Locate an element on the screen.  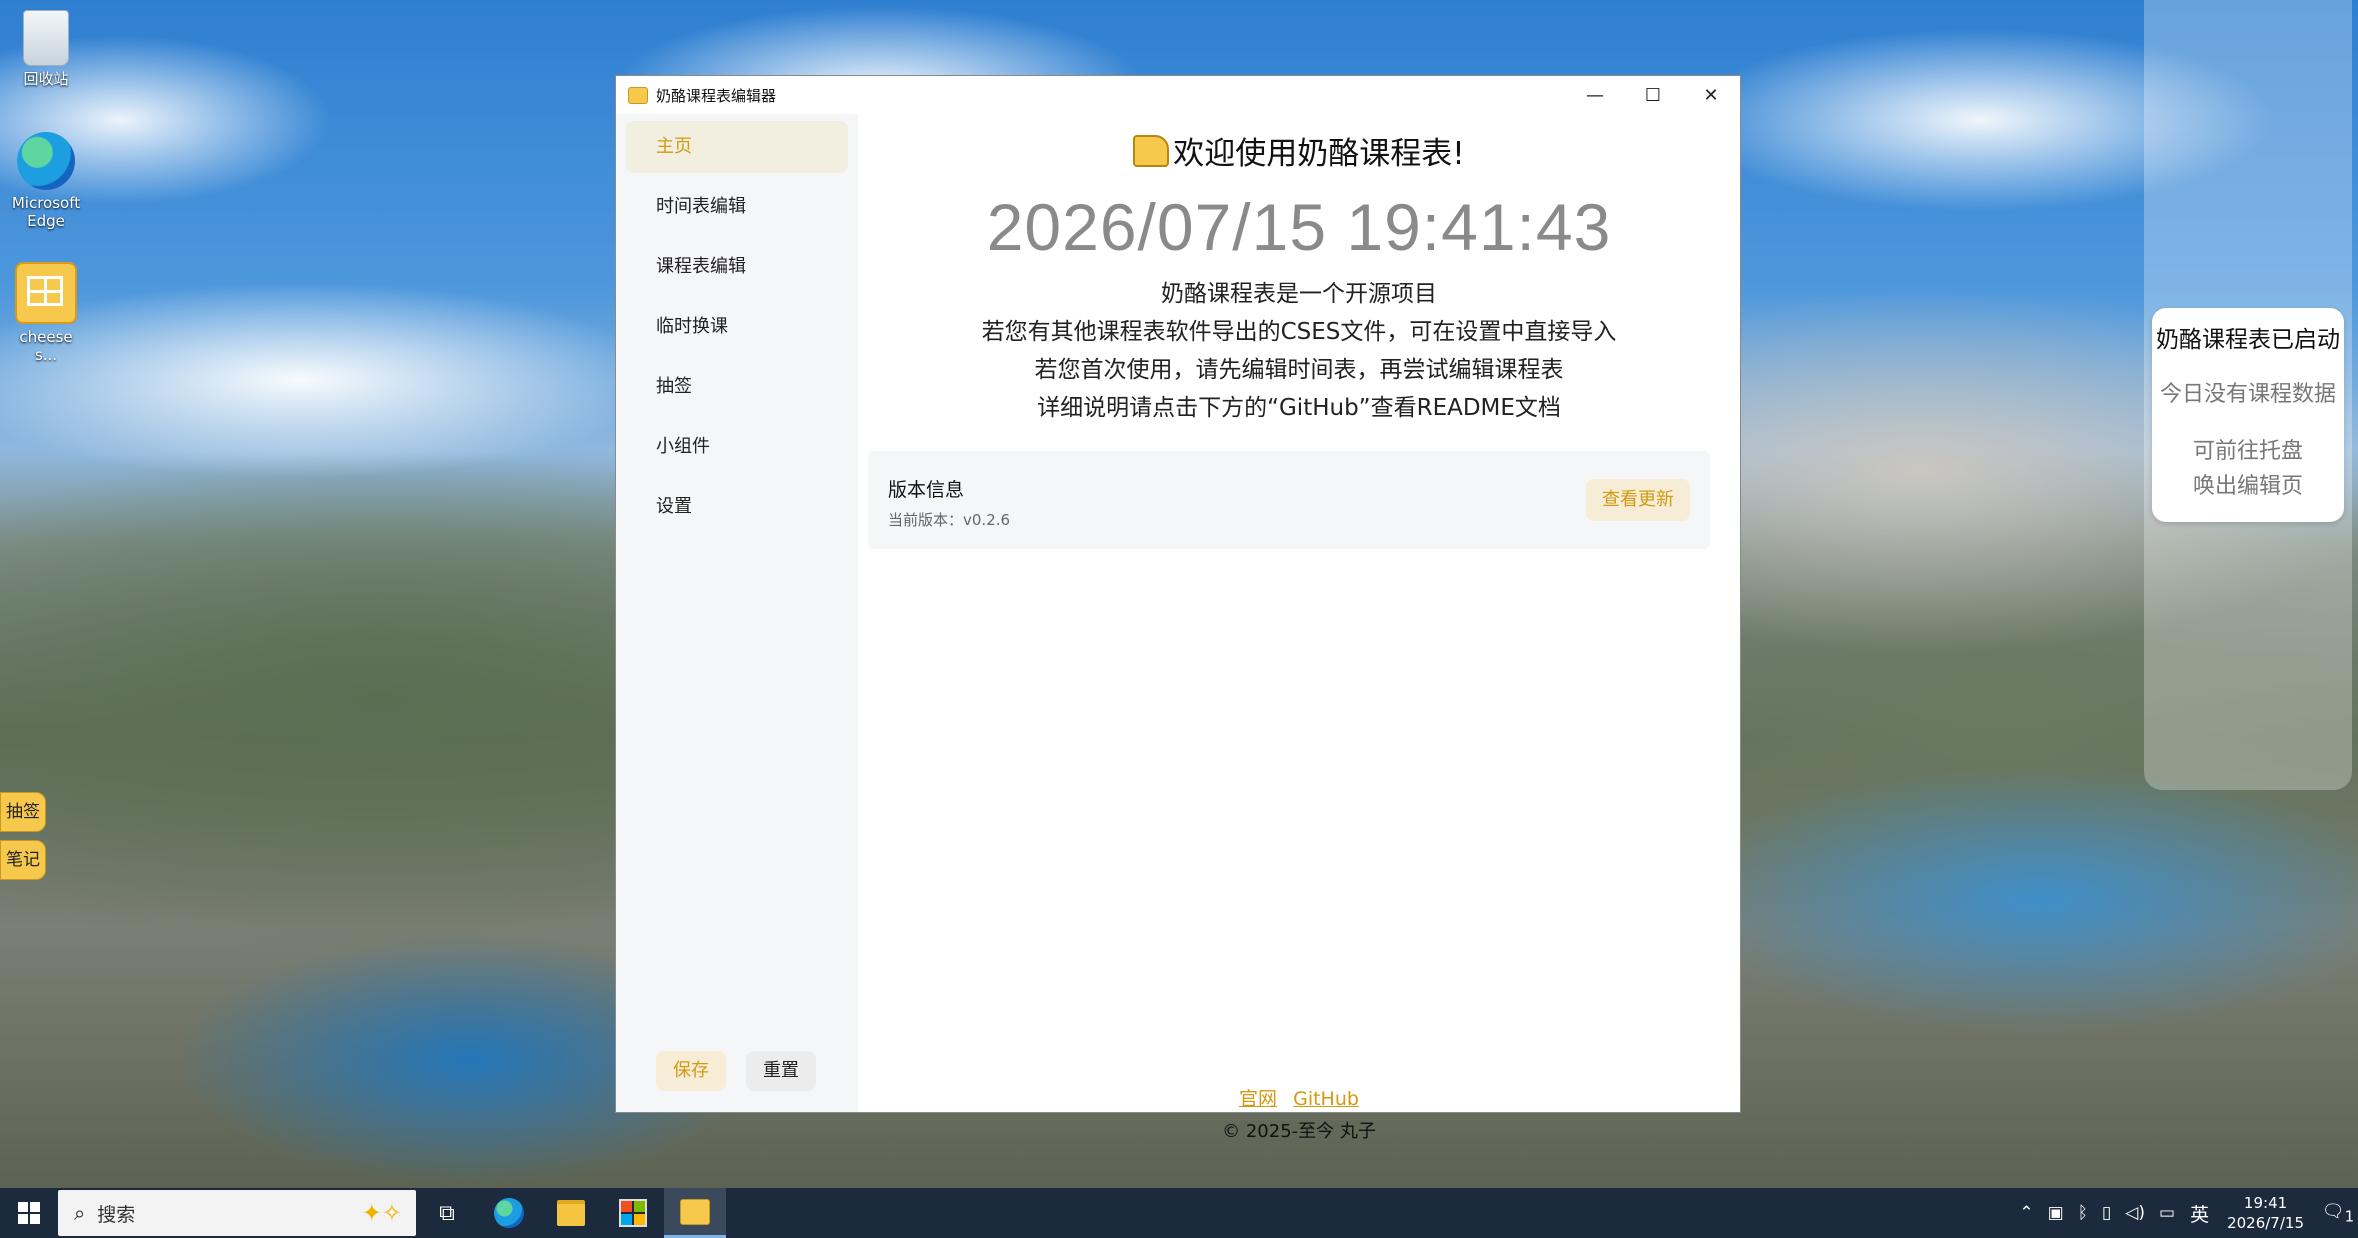
welcome-heading: 欢迎使用奶酪课程表! is located at coordinates (1299, 150).